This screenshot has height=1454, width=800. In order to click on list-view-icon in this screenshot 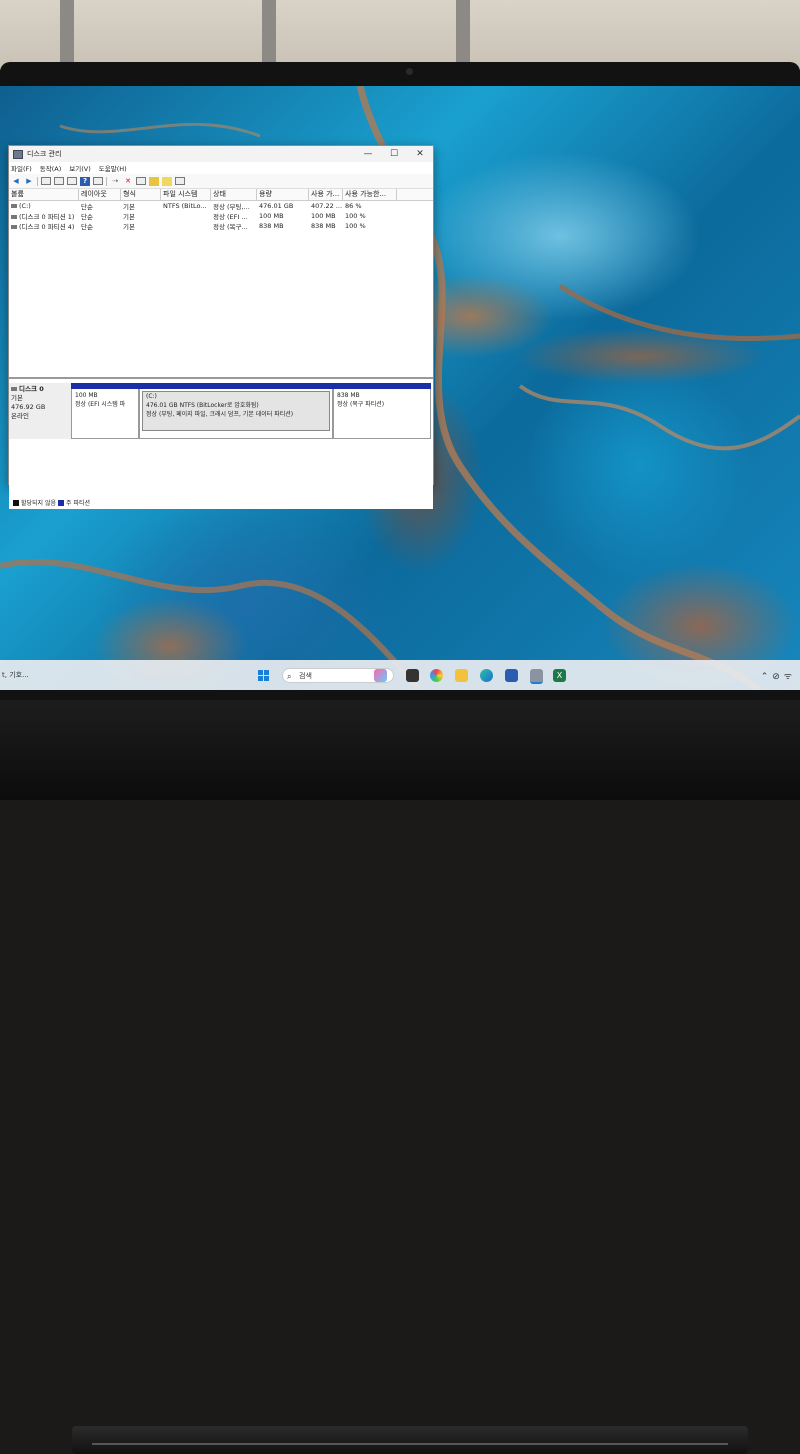, I will do `click(72, 181)`.